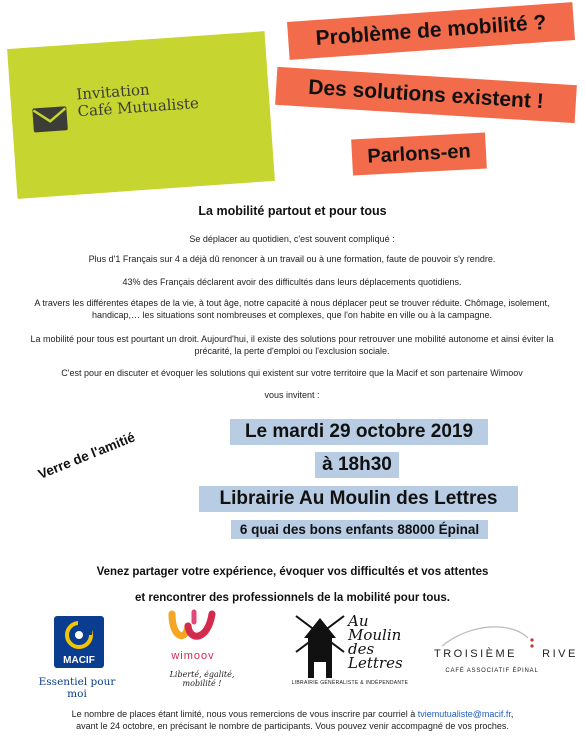  What do you see at coordinates (560, 654) in the screenshot?
I see `rive-word: RIVE` at bounding box center [560, 654].